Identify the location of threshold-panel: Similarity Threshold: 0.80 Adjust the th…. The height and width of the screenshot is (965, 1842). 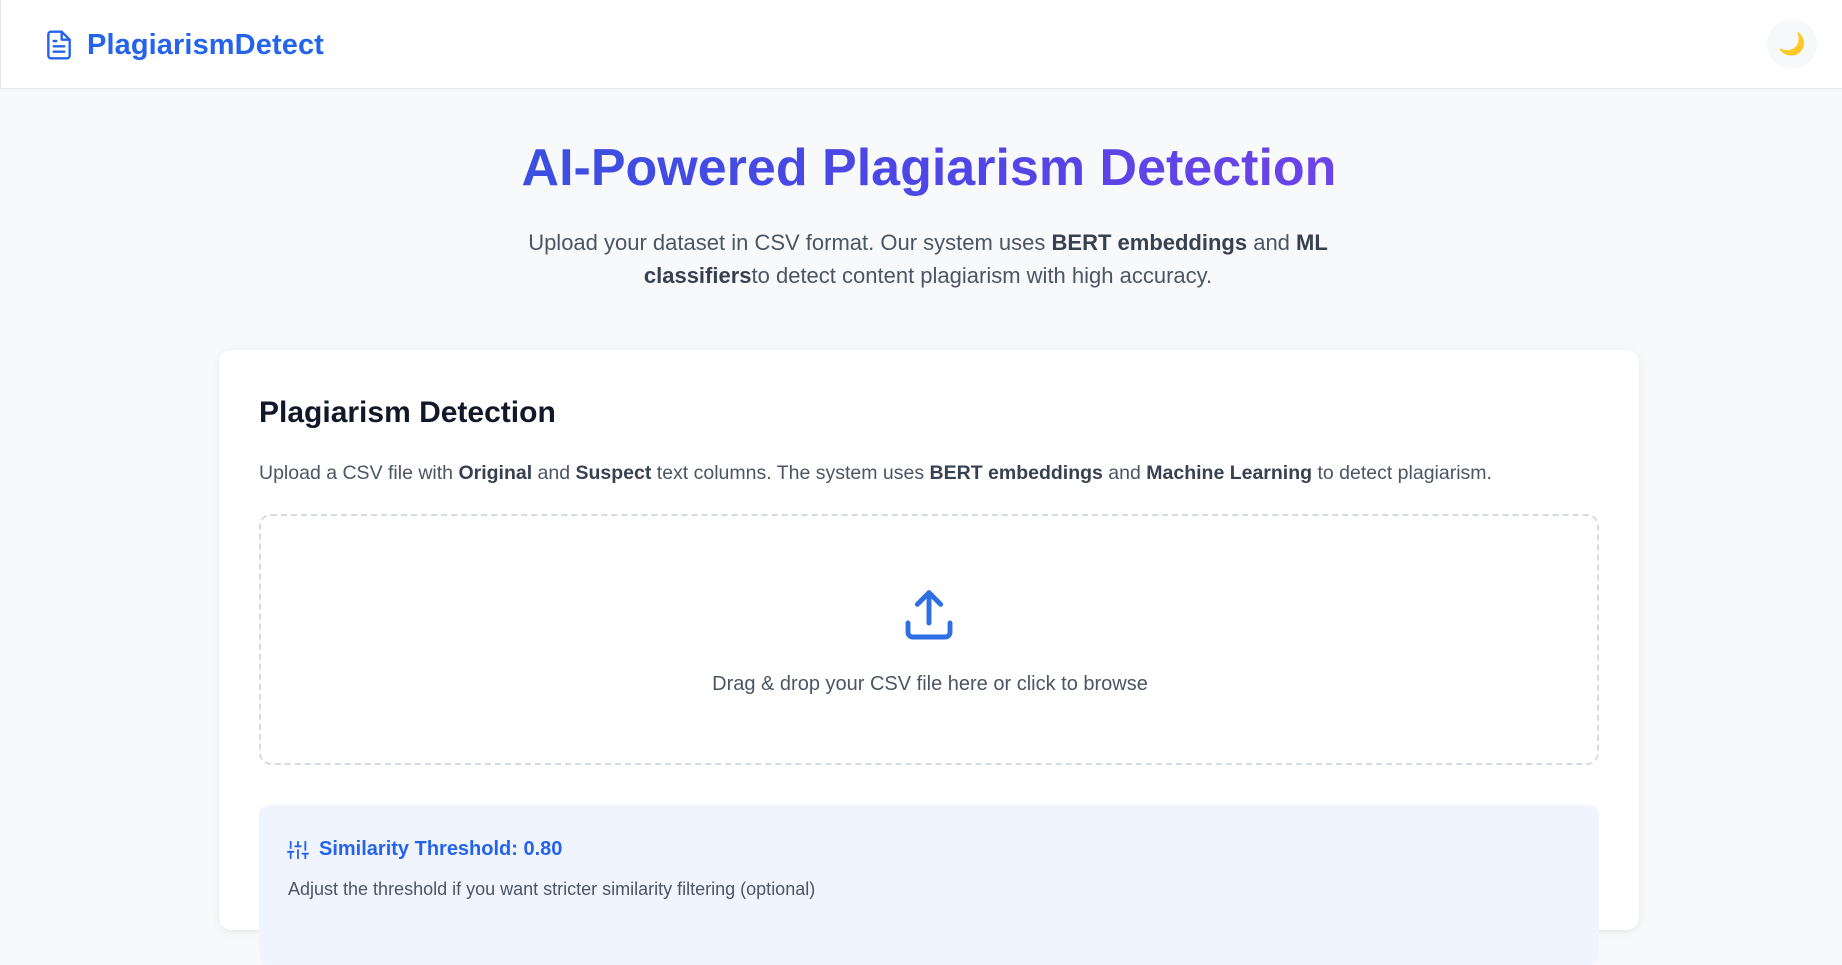
(929, 885).